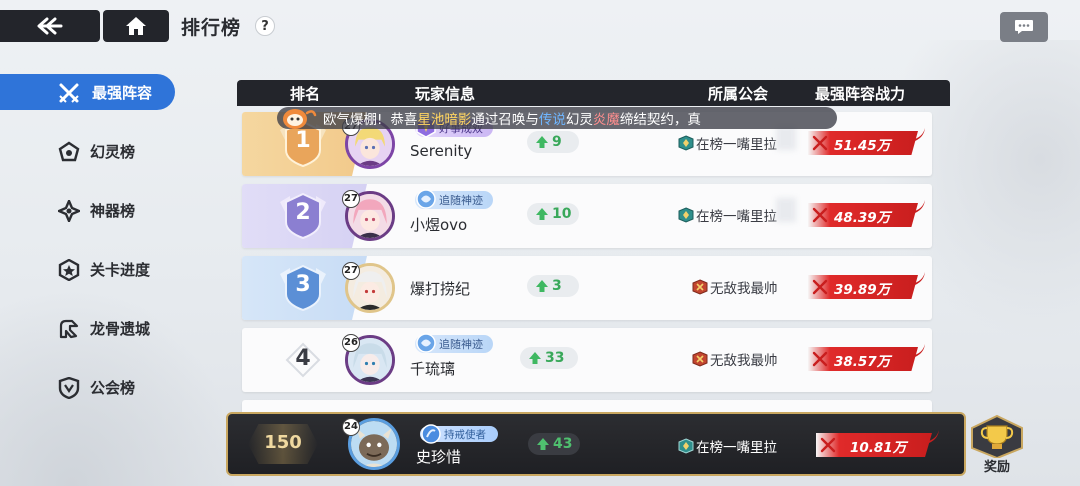 The image size is (1080, 486). I want to click on player-name: 爆打捞纪, so click(440, 289).